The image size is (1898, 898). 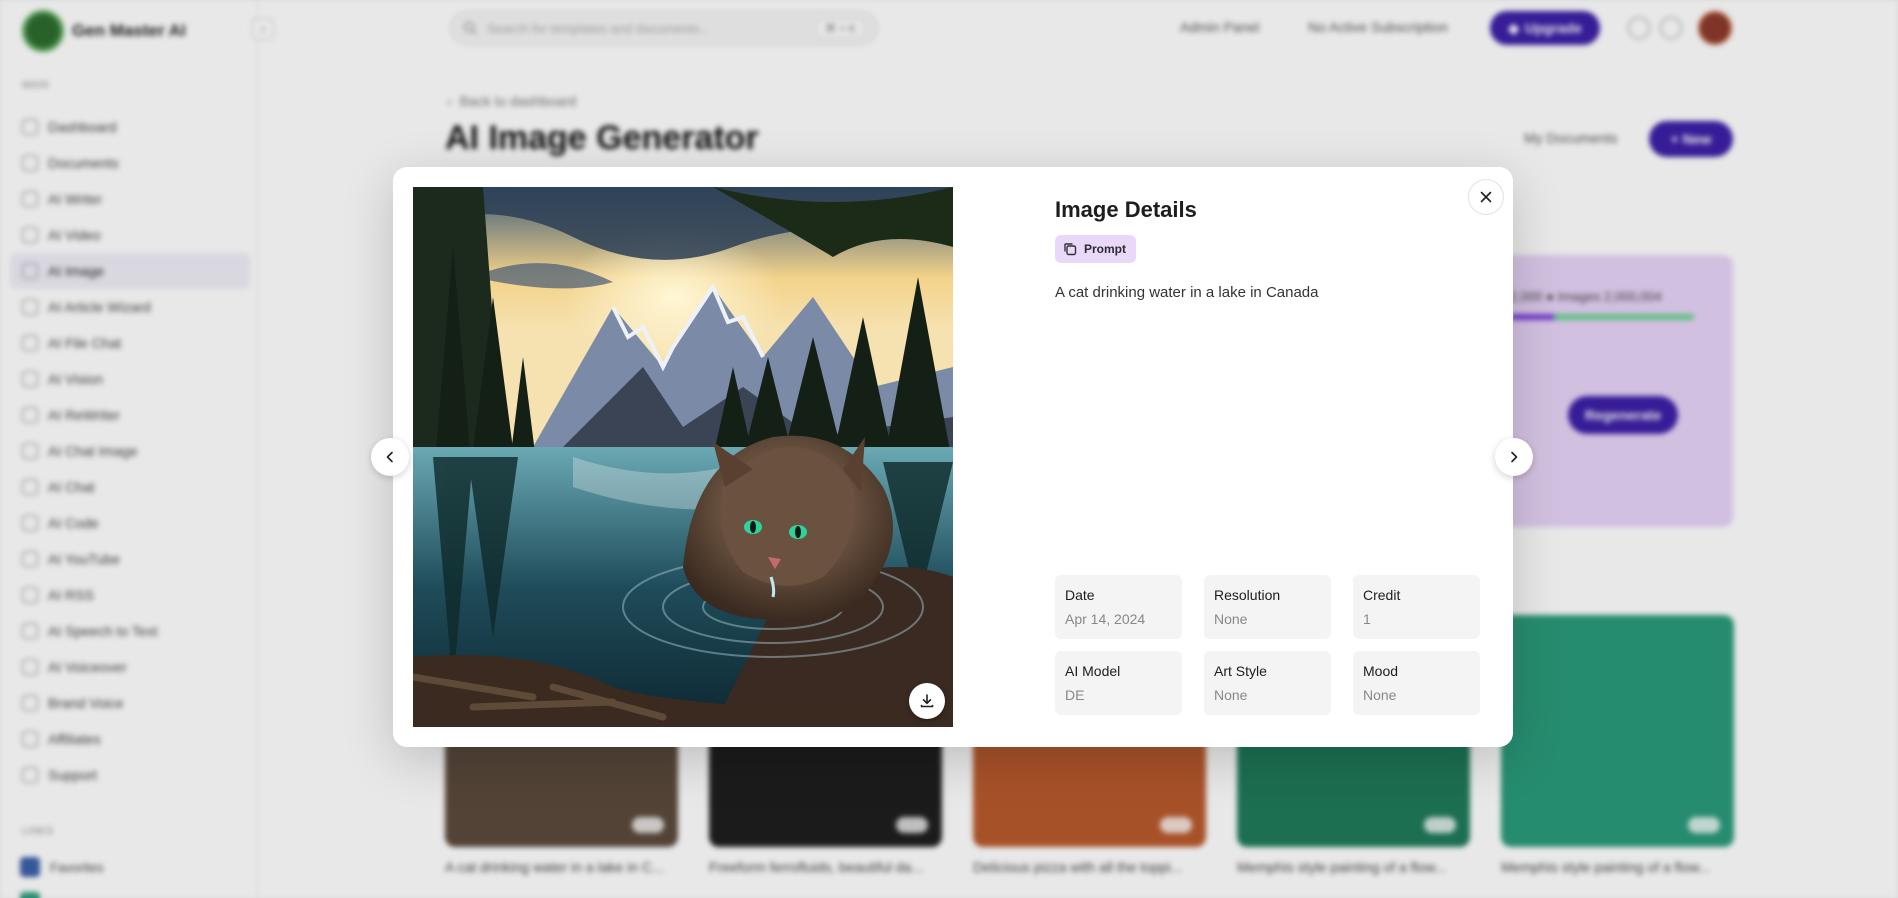 I want to click on meta-label: Art Style, so click(x=1240, y=671).